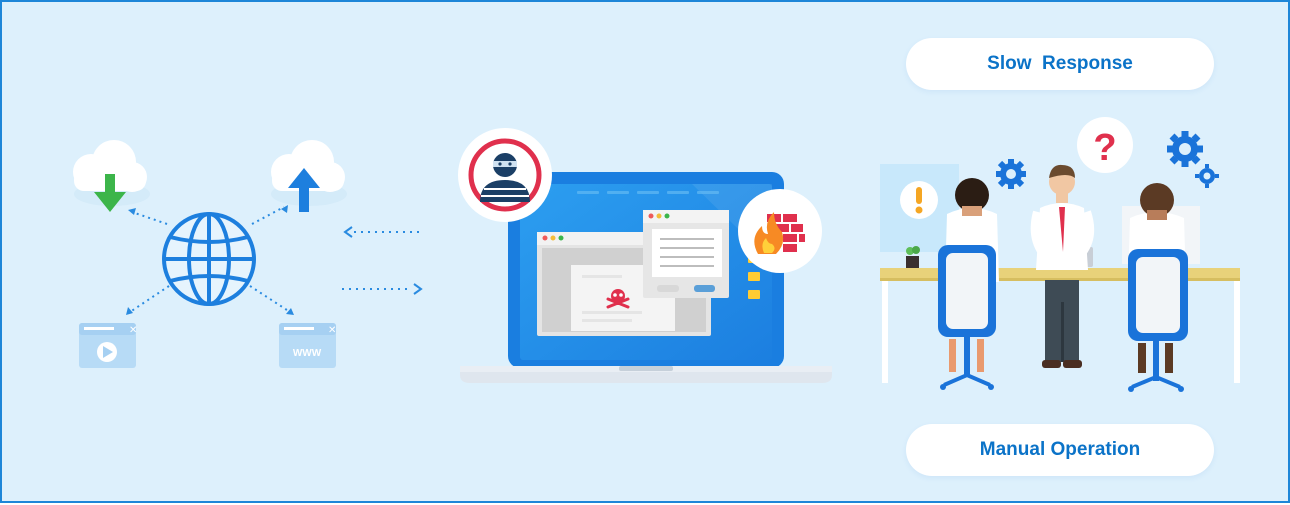 Image resolution: width=1290 pixels, height=505 pixels. I want to click on dialog-window, so click(686, 254).